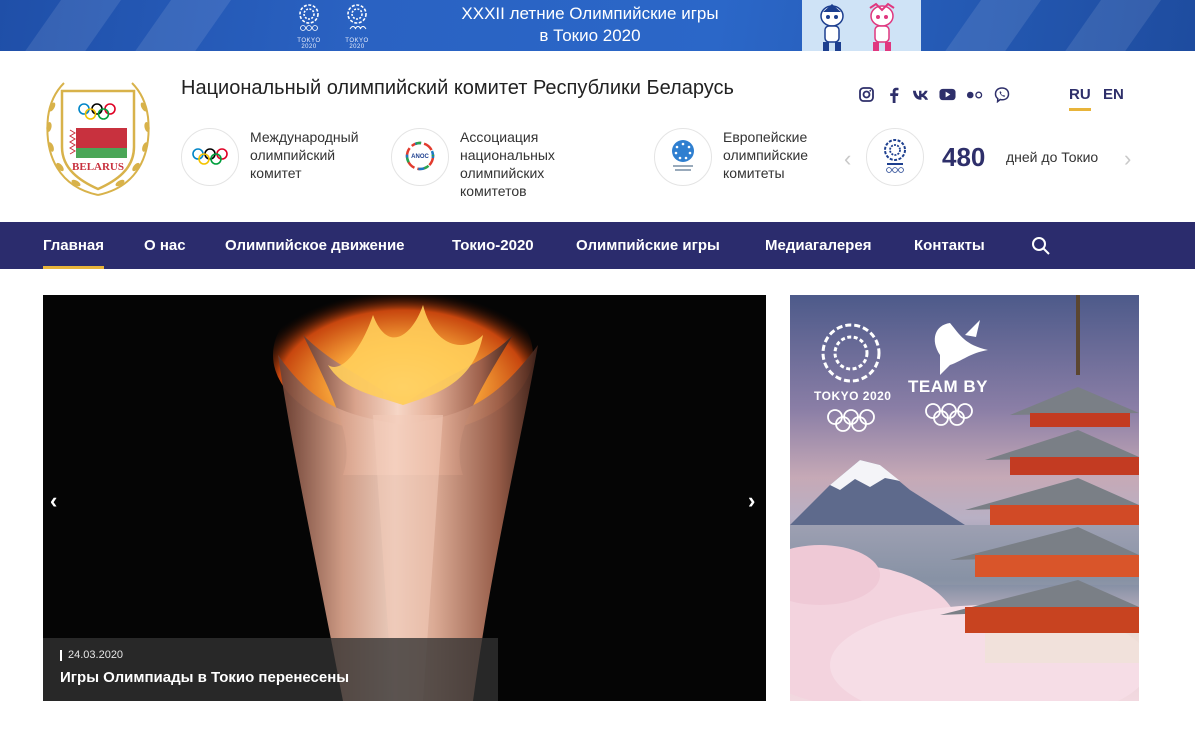 The height and width of the screenshot is (750, 1195). What do you see at coordinates (98, 138) in the screenshot?
I see `noc-belarus-logo: BELARUS` at bounding box center [98, 138].